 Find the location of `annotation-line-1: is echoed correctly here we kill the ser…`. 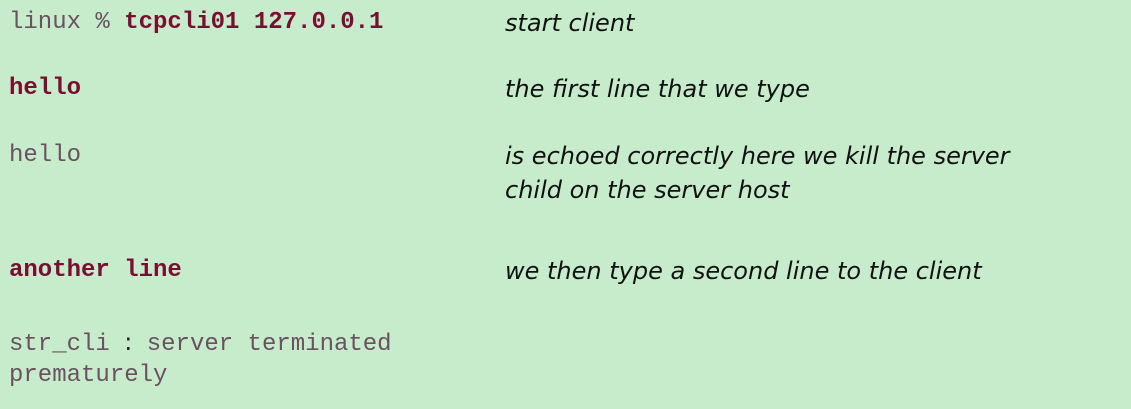

annotation-line-1: is echoed correctly here we kill the ser… is located at coordinates (757, 156).